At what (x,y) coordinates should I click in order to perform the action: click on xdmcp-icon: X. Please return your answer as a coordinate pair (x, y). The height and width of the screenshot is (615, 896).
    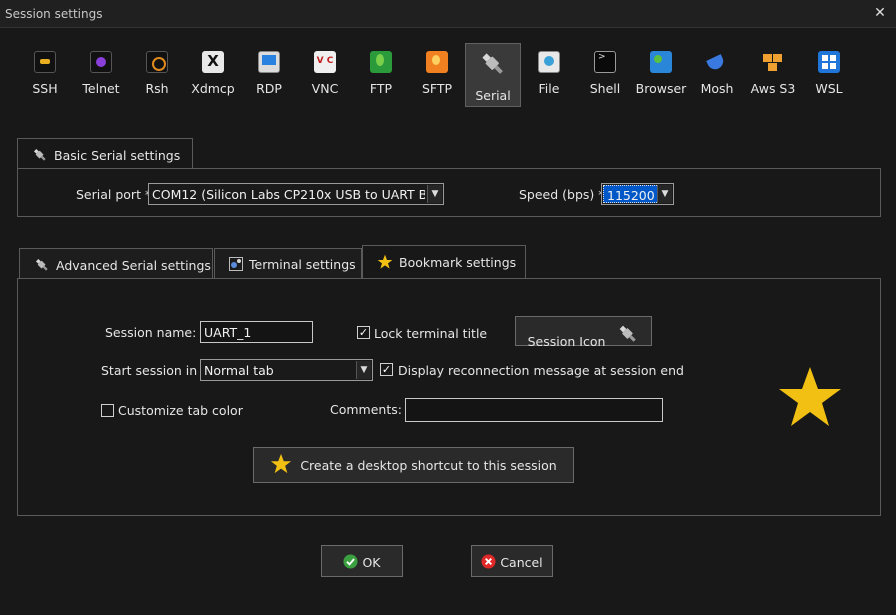
    Looking at the image, I should click on (213, 62).